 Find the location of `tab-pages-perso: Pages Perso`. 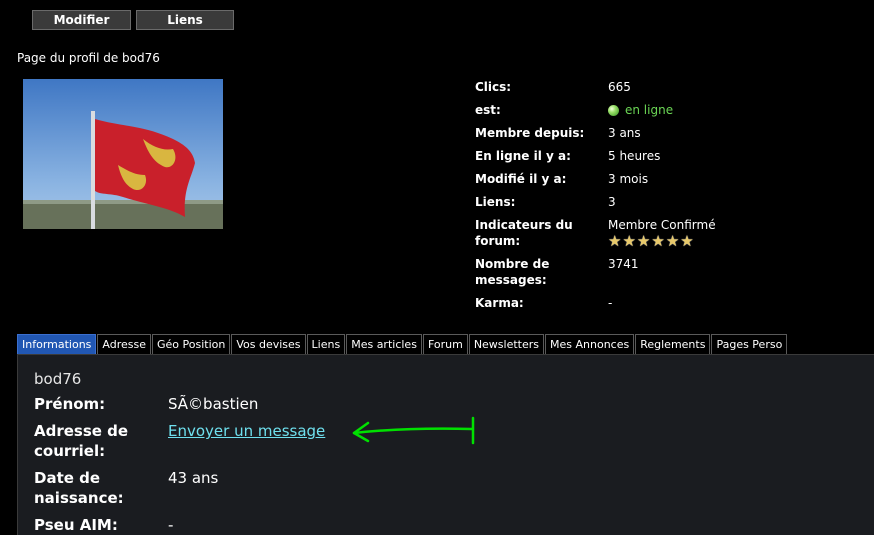

tab-pages-perso: Pages Perso is located at coordinates (749, 344).